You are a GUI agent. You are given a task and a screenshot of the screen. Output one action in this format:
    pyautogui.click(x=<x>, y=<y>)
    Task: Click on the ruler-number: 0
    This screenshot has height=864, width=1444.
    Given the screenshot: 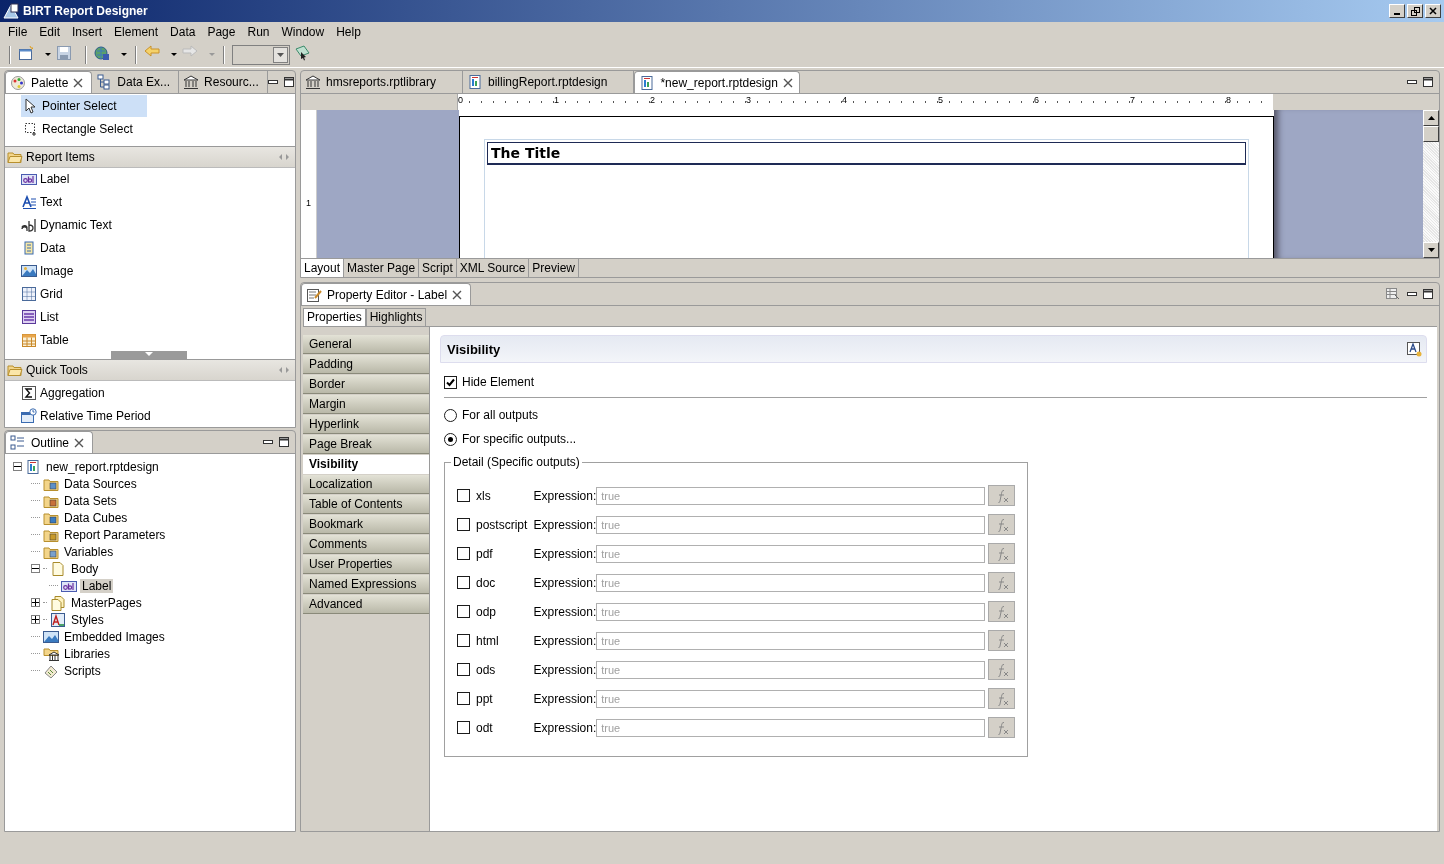 What is the action you would take?
    pyautogui.click(x=461, y=100)
    